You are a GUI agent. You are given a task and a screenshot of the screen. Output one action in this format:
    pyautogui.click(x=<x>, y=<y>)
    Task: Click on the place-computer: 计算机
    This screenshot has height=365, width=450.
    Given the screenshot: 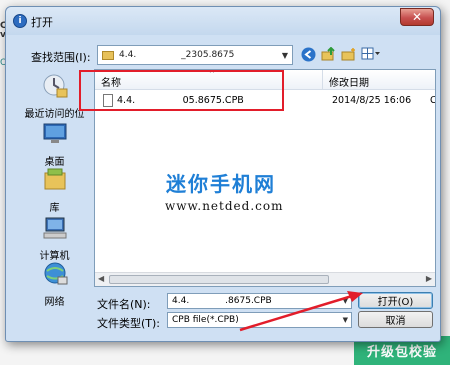 What is the action you would take?
    pyautogui.click(x=54, y=238)
    